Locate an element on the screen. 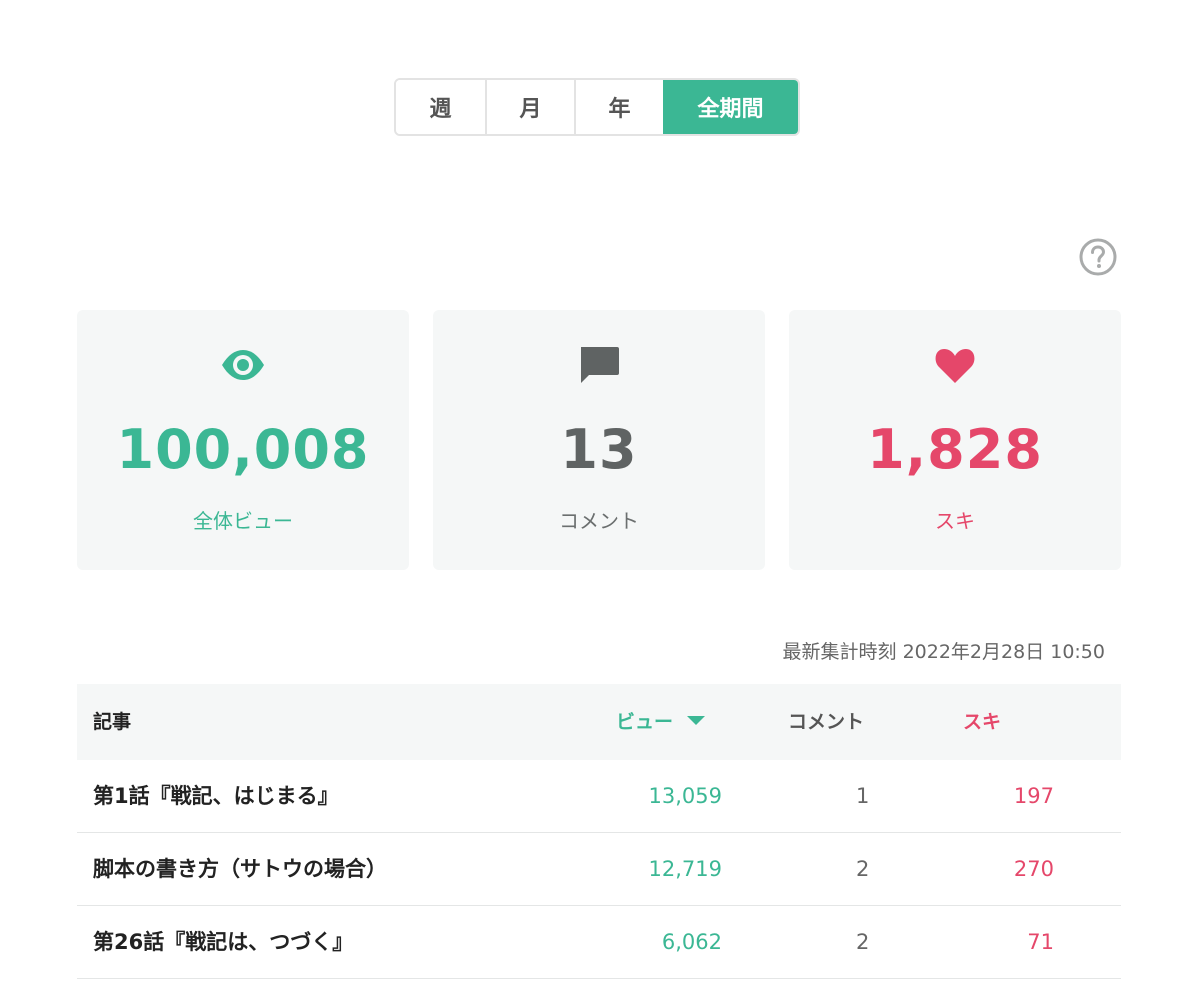 This screenshot has width=1200, height=987. tab-week: 週 is located at coordinates (440, 107).